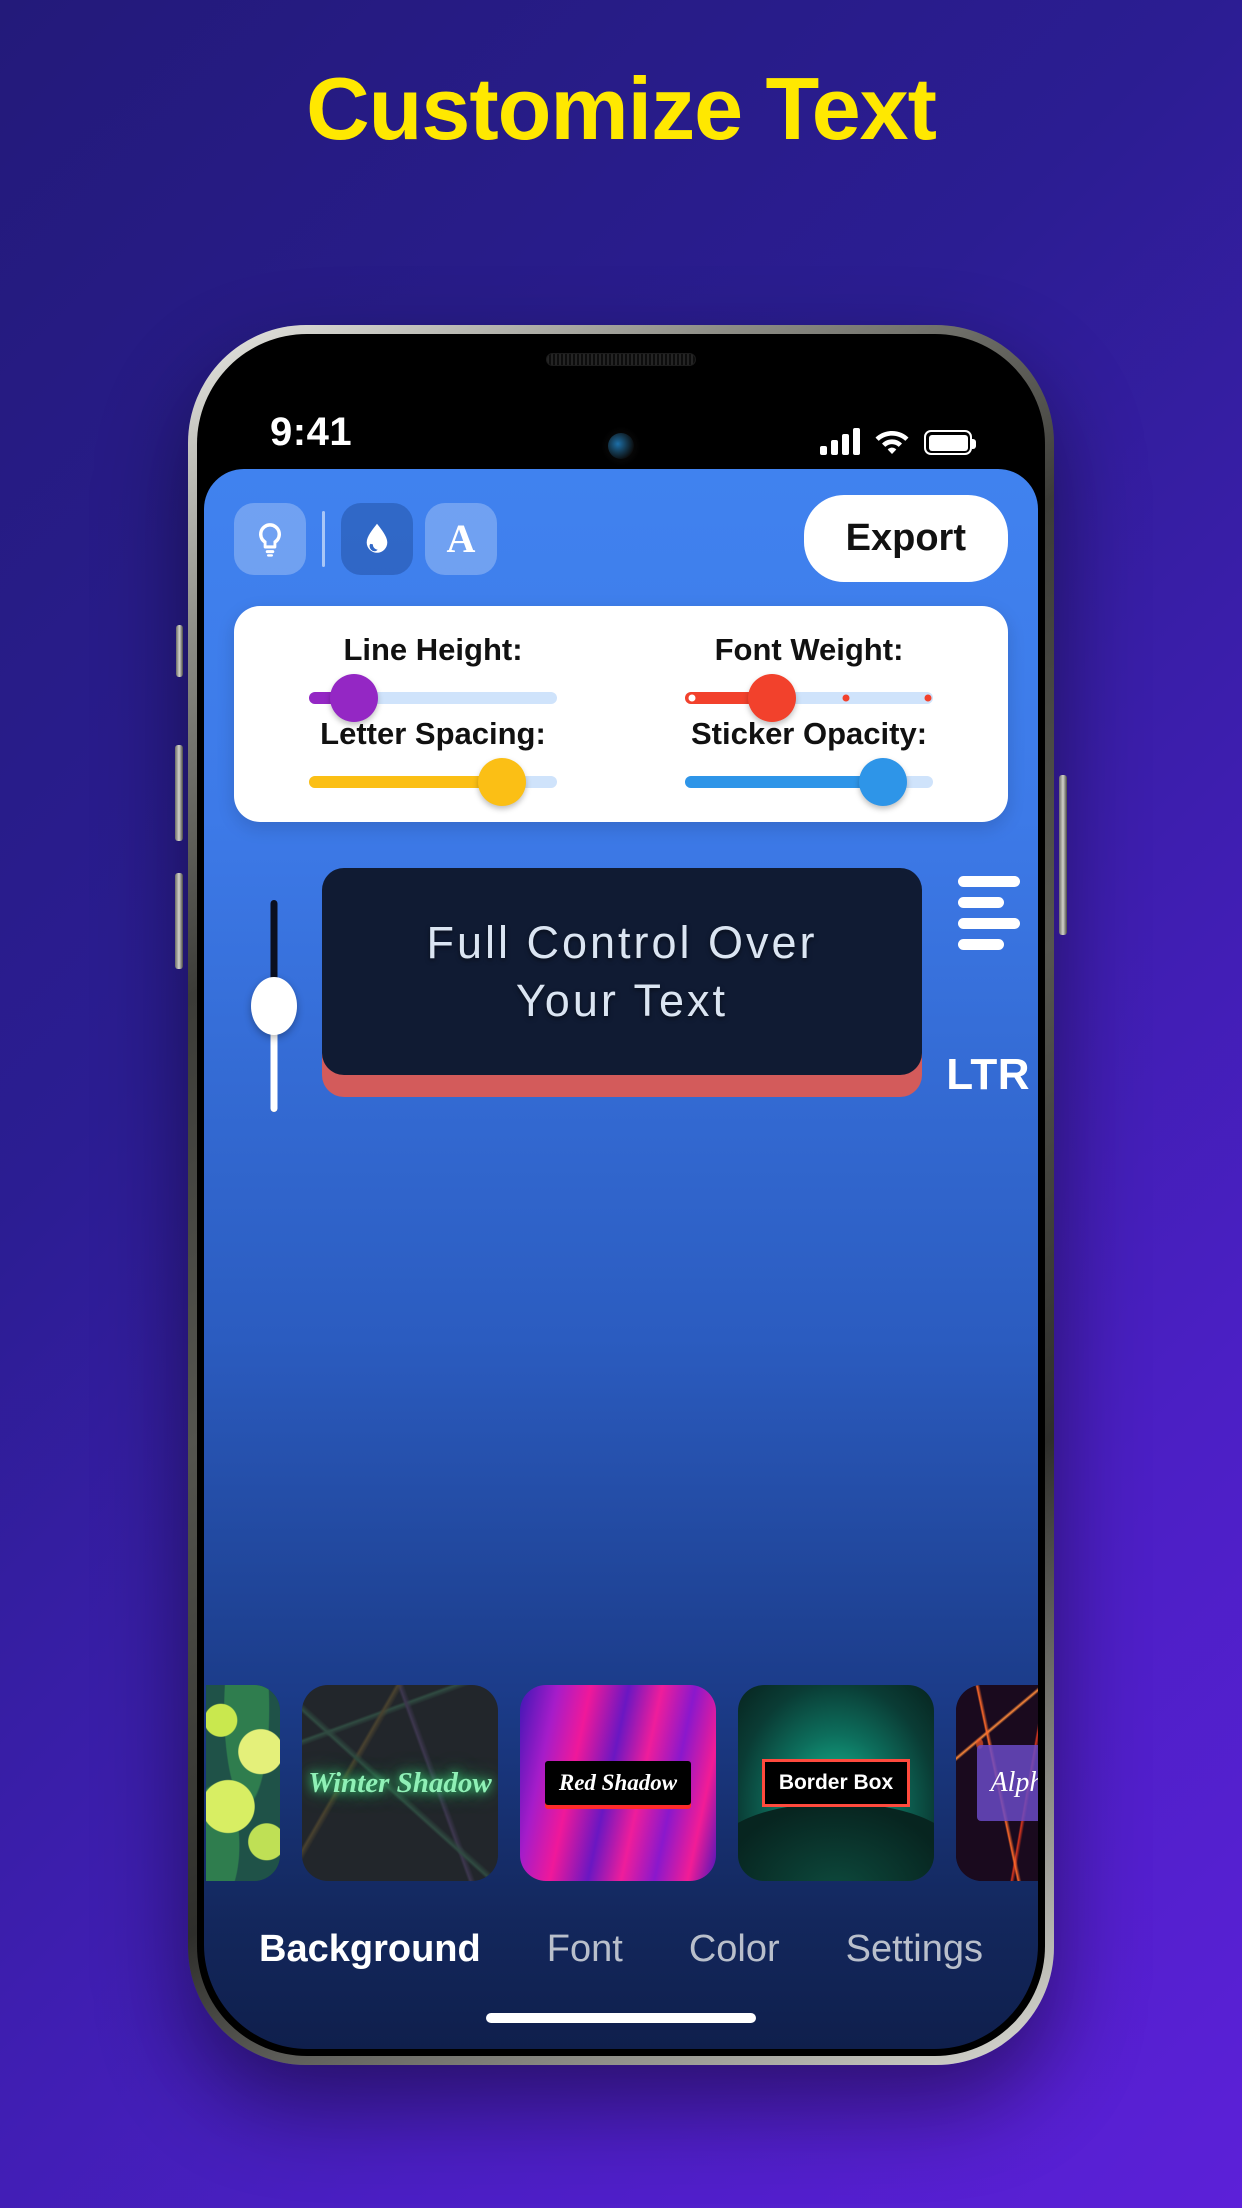 The image size is (1242, 2208). What do you see at coordinates (914, 1949) in the screenshot?
I see `tab-settings: Settings` at bounding box center [914, 1949].